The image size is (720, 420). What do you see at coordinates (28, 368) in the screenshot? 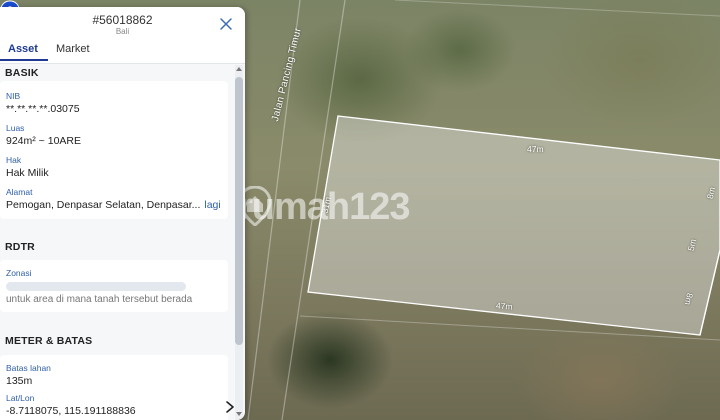
I see `batas-label: Batas lahan` at bounding box center [28, 368].